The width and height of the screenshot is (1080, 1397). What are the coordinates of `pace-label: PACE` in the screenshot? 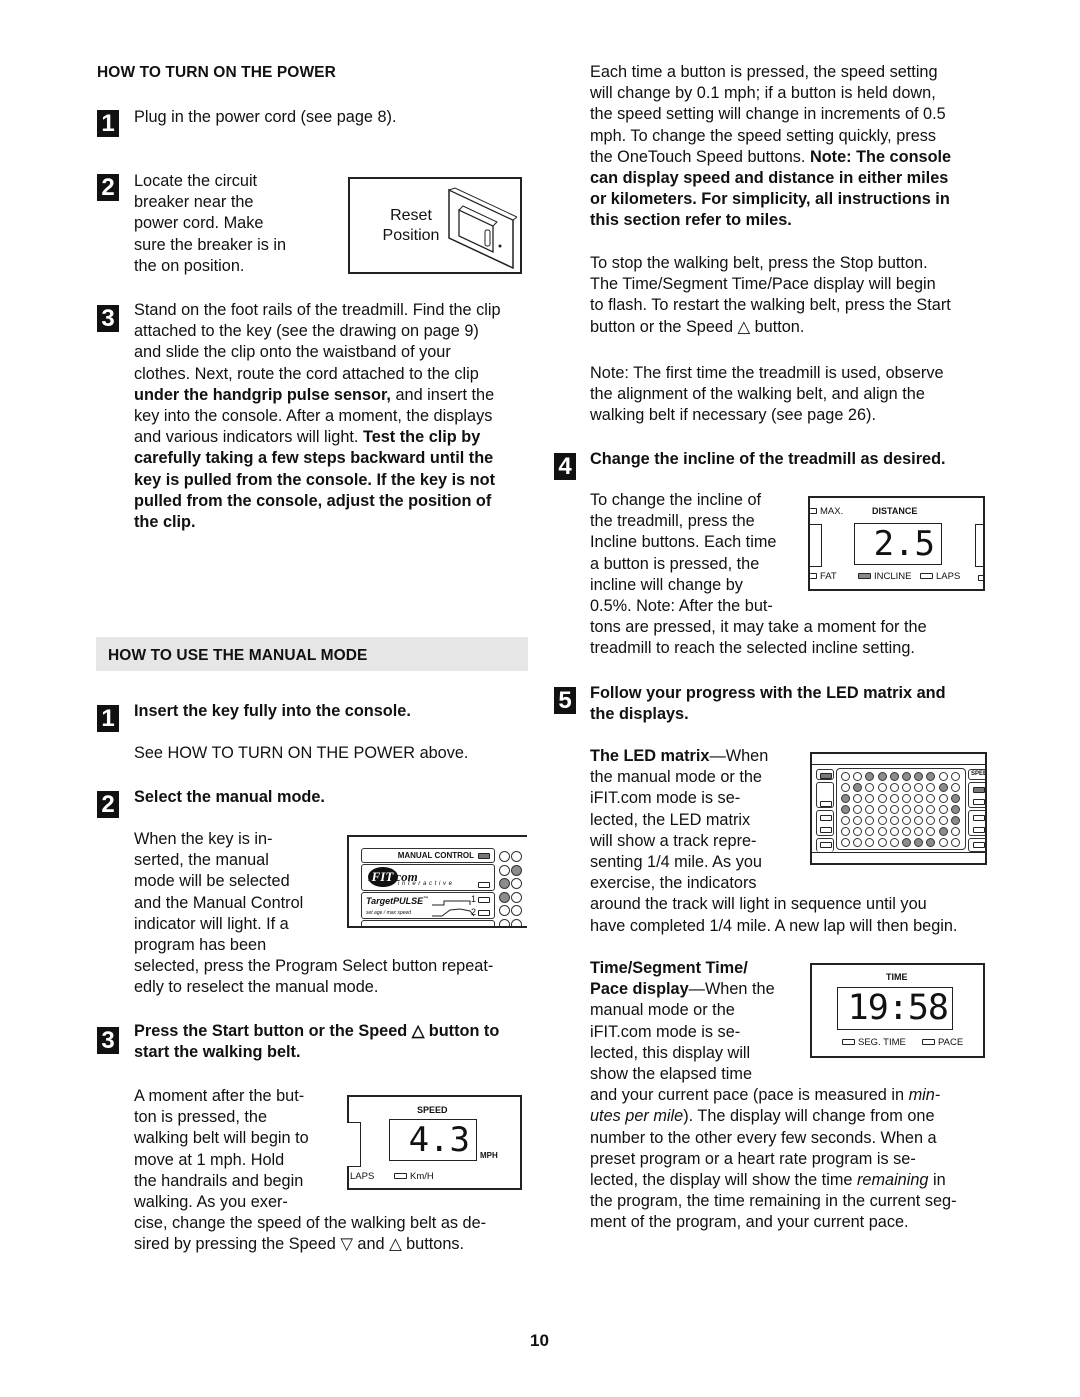 It's located at (942, 1042).